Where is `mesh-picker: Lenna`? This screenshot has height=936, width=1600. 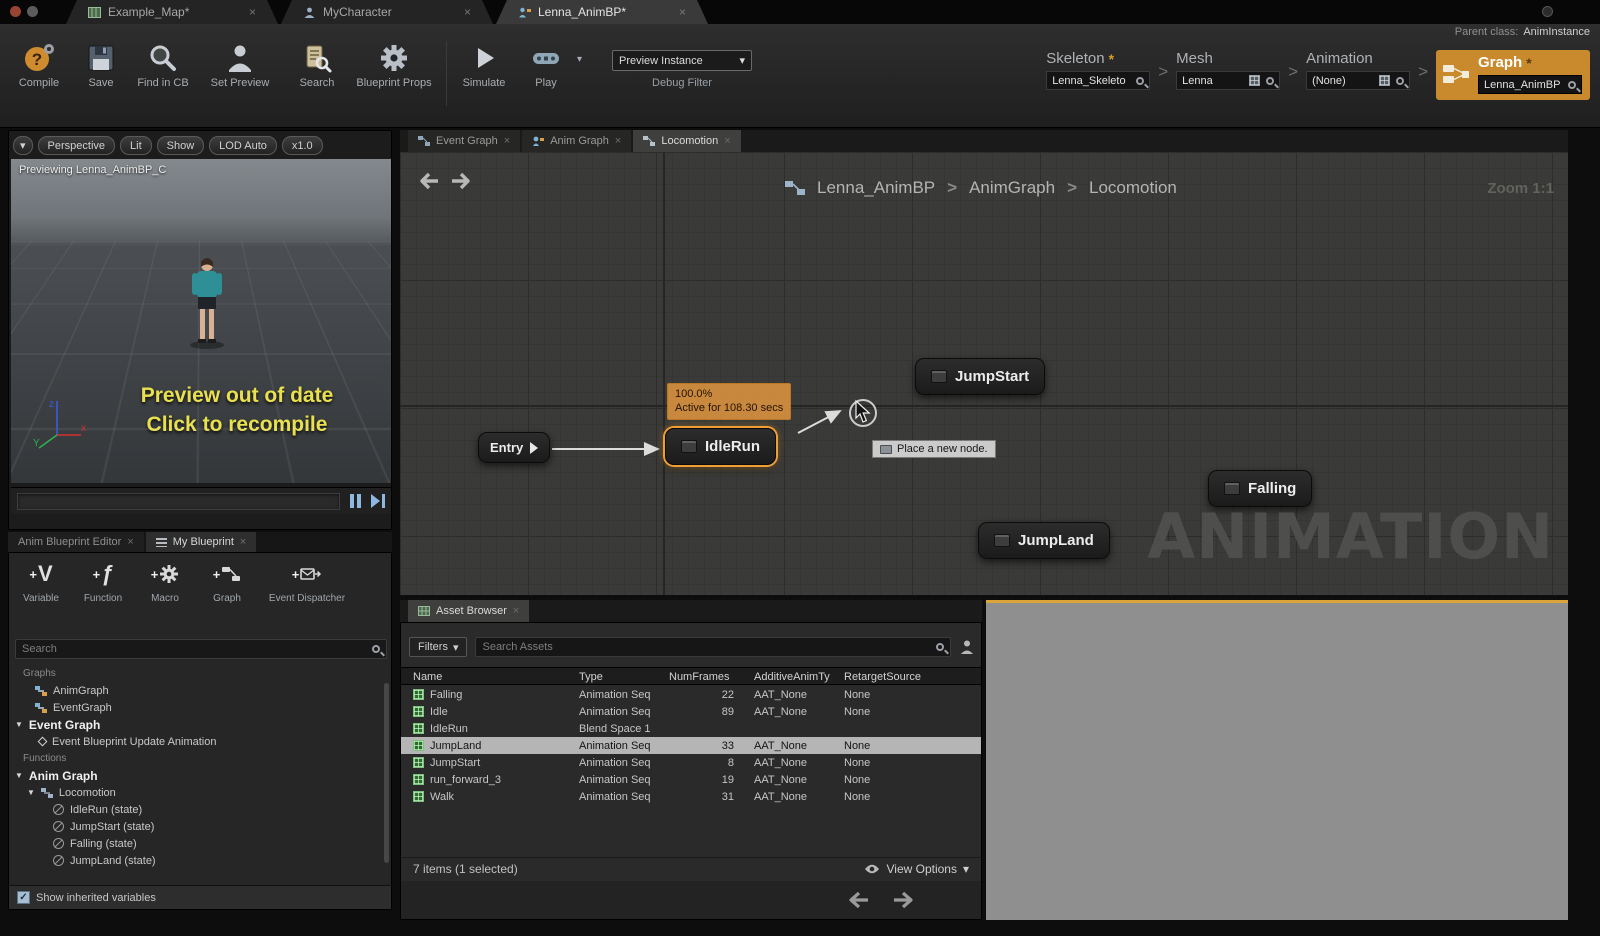
mesh-picker: Lenna is located at coordinates (1228, 80).